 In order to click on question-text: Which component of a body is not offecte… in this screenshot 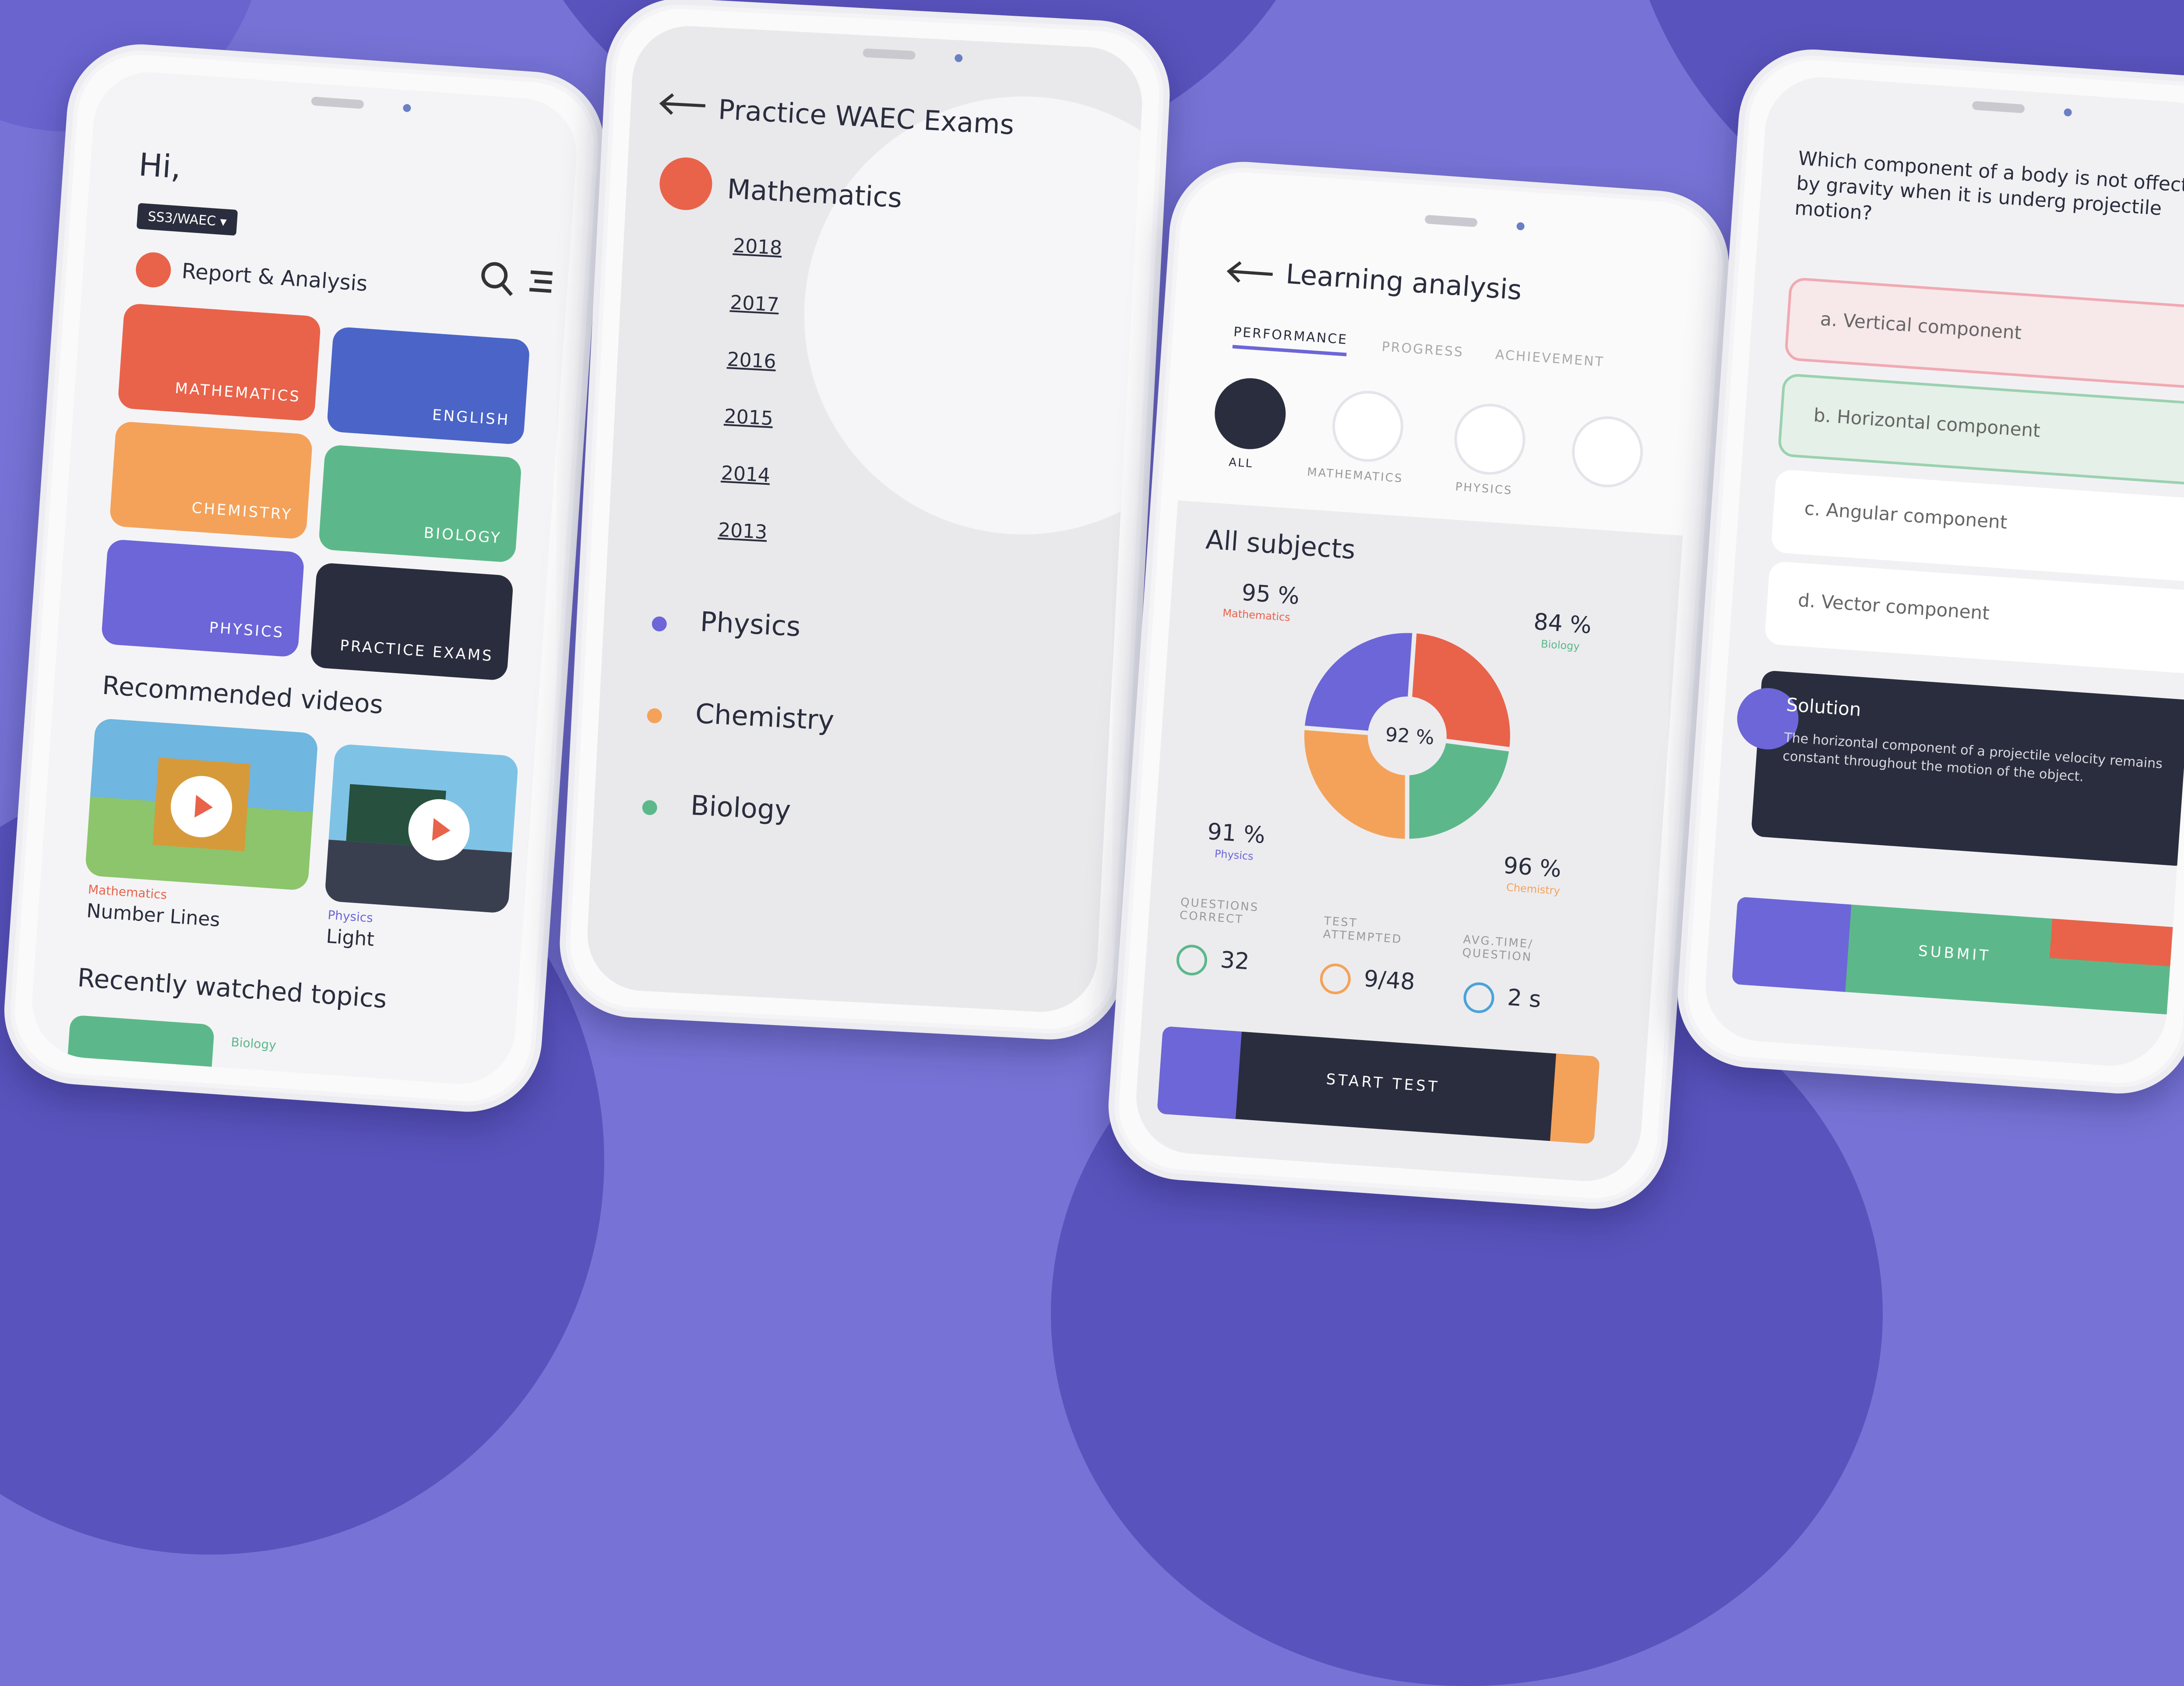, I will do `click(1989, 186)`.